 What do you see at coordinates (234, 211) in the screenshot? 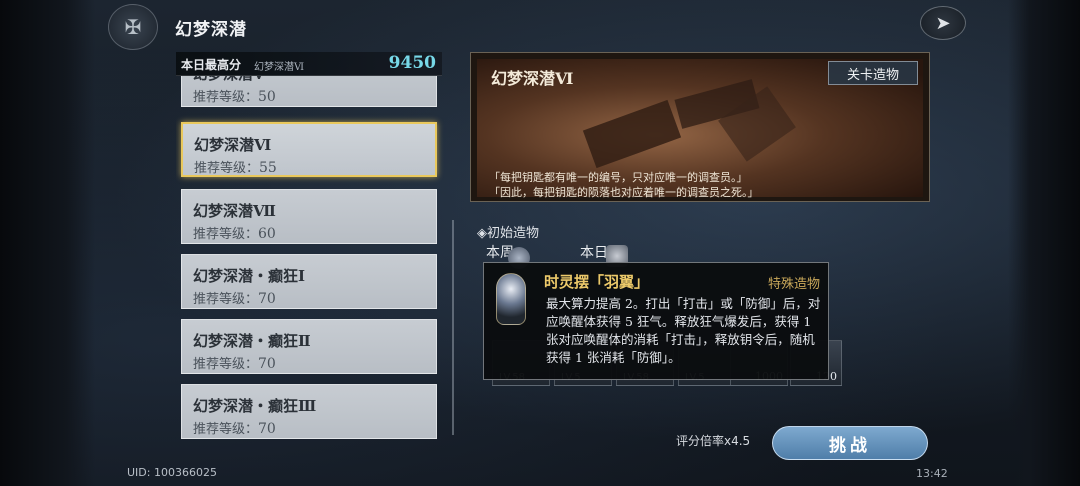
I see `level-name: 幻梦深潜Ⅶ` at bounding box center [234, 211].